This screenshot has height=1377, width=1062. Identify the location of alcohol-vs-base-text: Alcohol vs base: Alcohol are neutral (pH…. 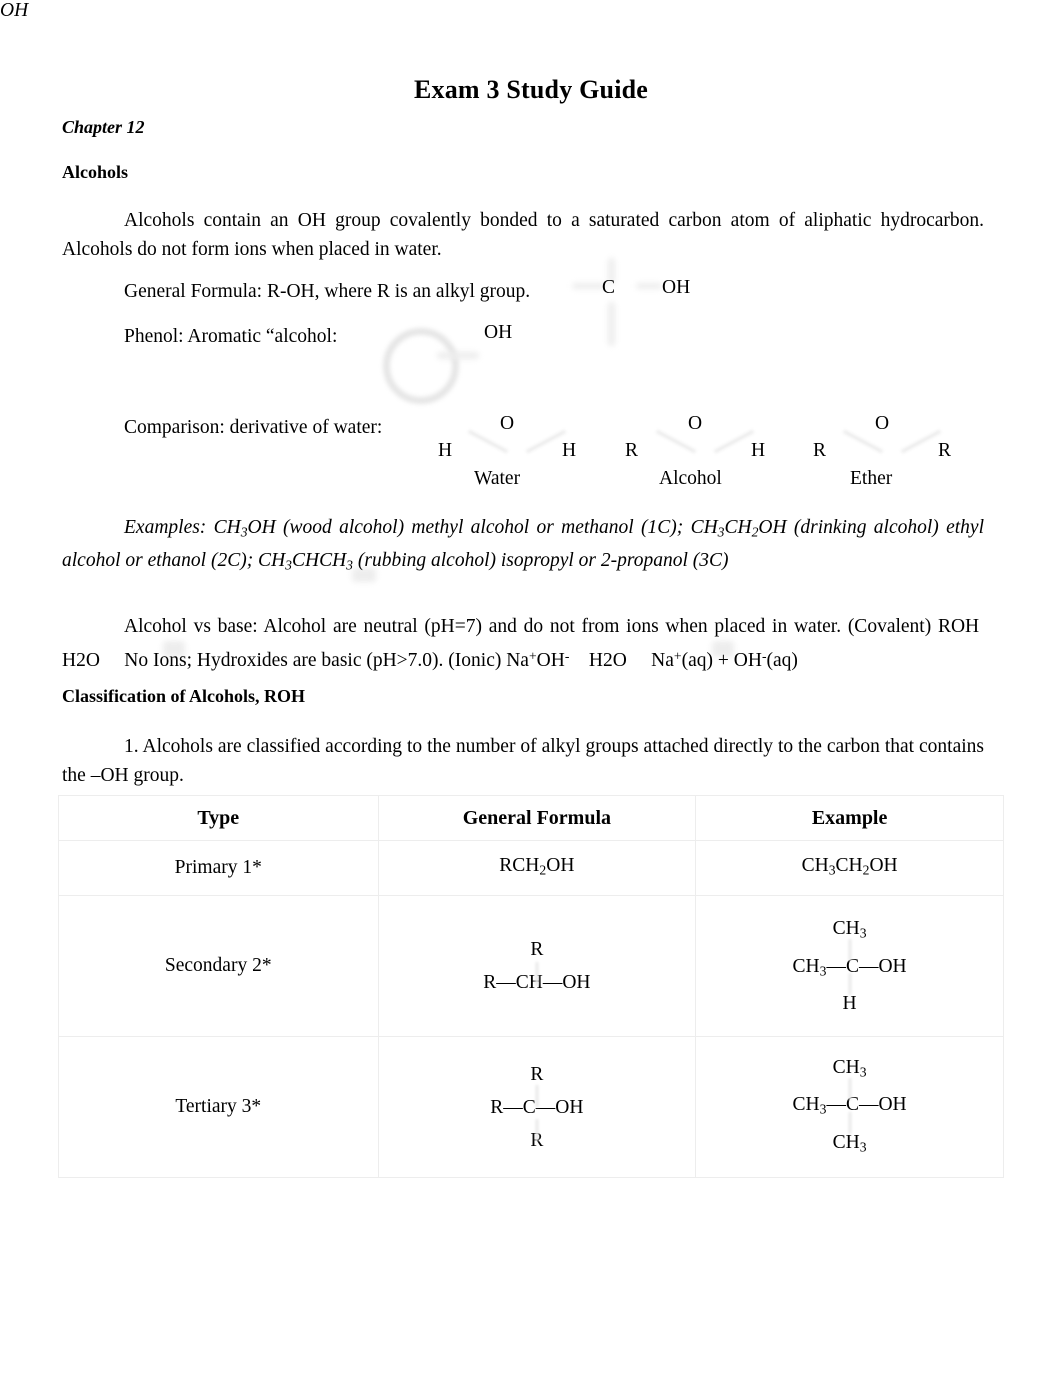
(523, 643).